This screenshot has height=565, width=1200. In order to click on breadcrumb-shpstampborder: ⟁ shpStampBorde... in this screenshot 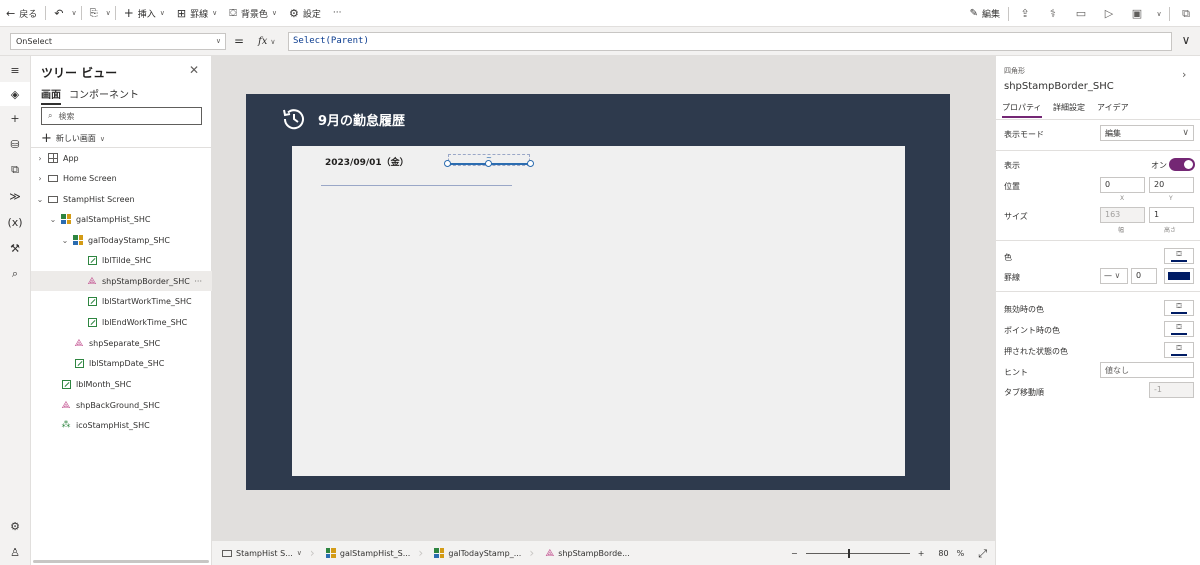, I will do `click(586, 553)`.